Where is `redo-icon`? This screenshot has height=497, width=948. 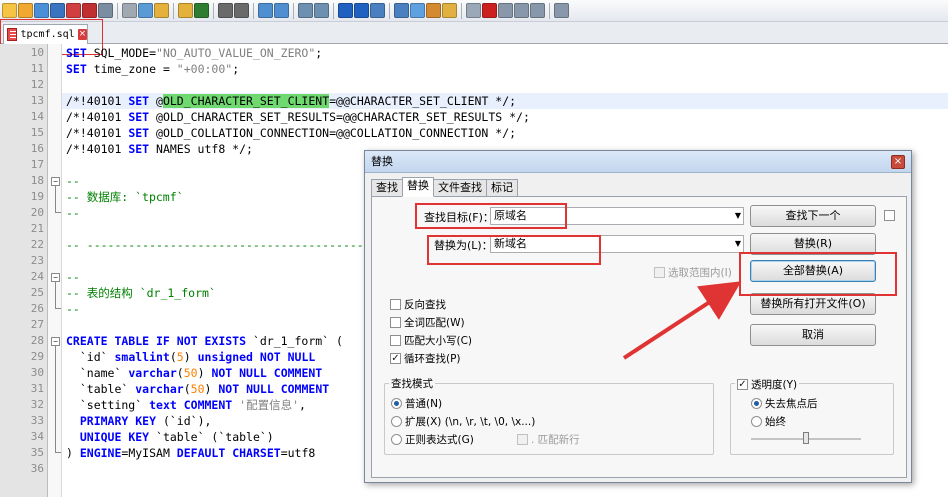 redo-icon is located at coordinates (201, 10).